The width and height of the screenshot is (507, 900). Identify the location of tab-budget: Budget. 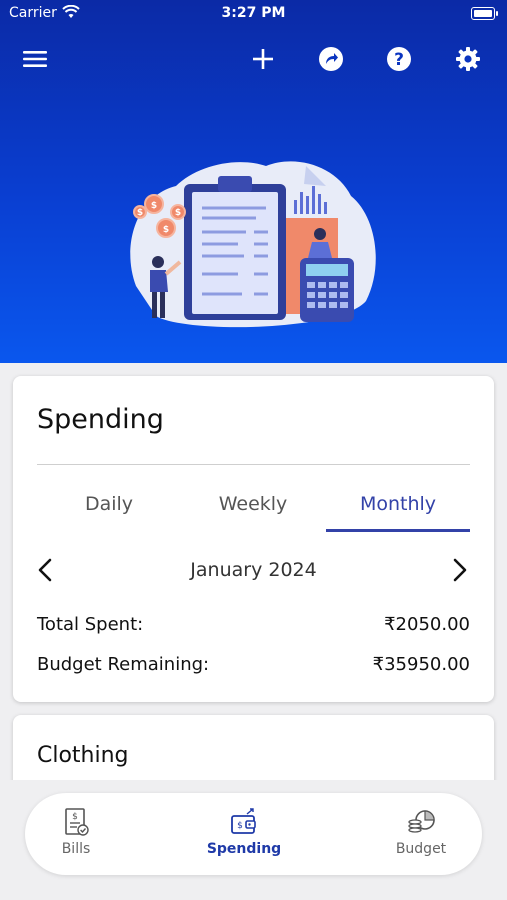
(421, 837).